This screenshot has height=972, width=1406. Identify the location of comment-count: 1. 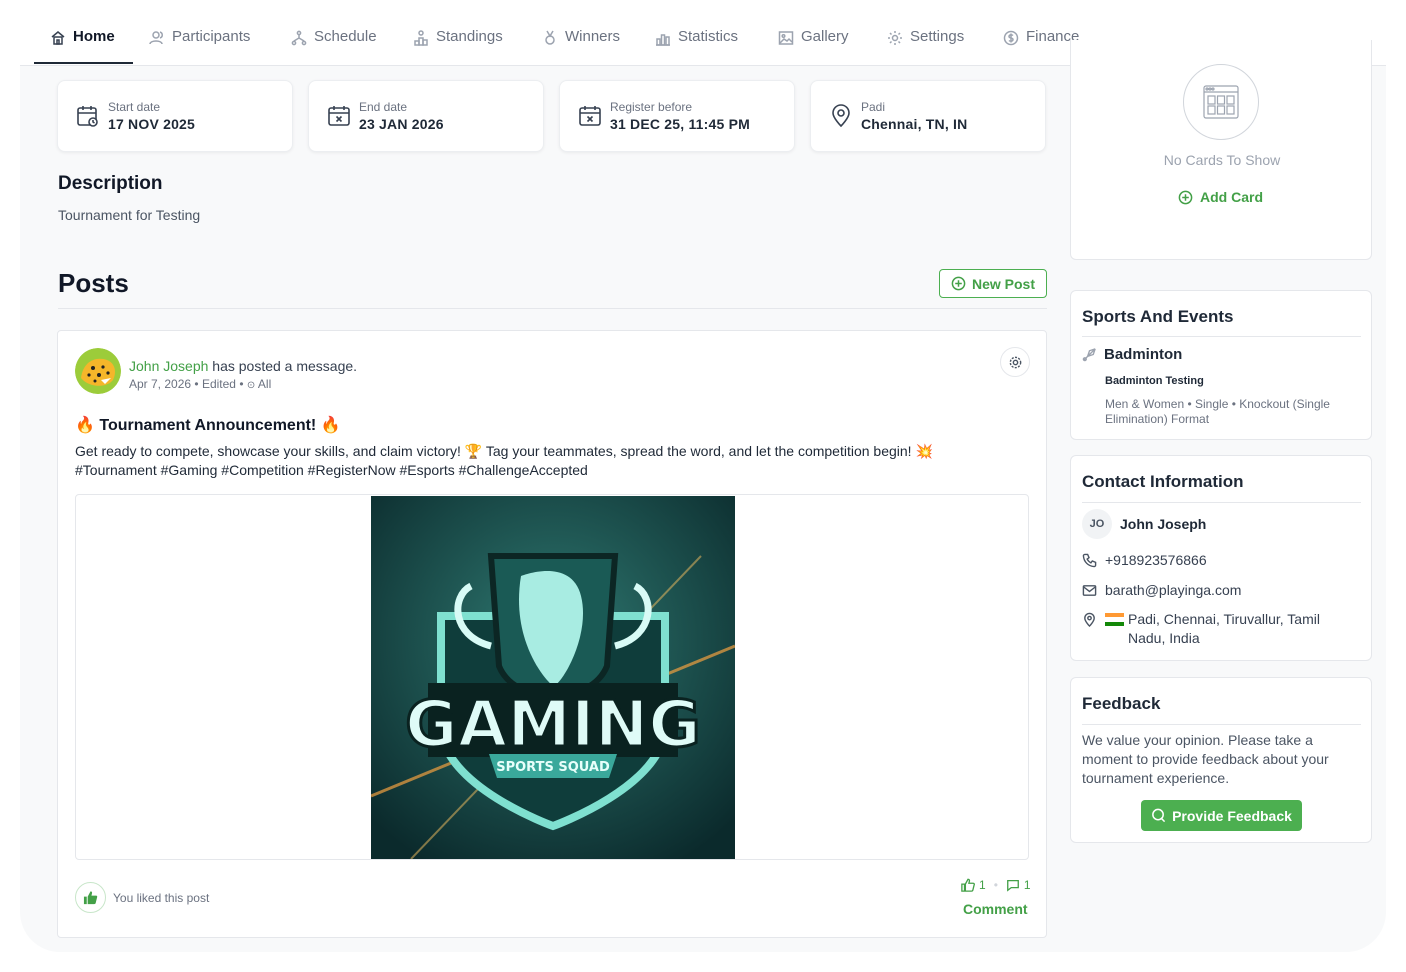
(1027, 885).